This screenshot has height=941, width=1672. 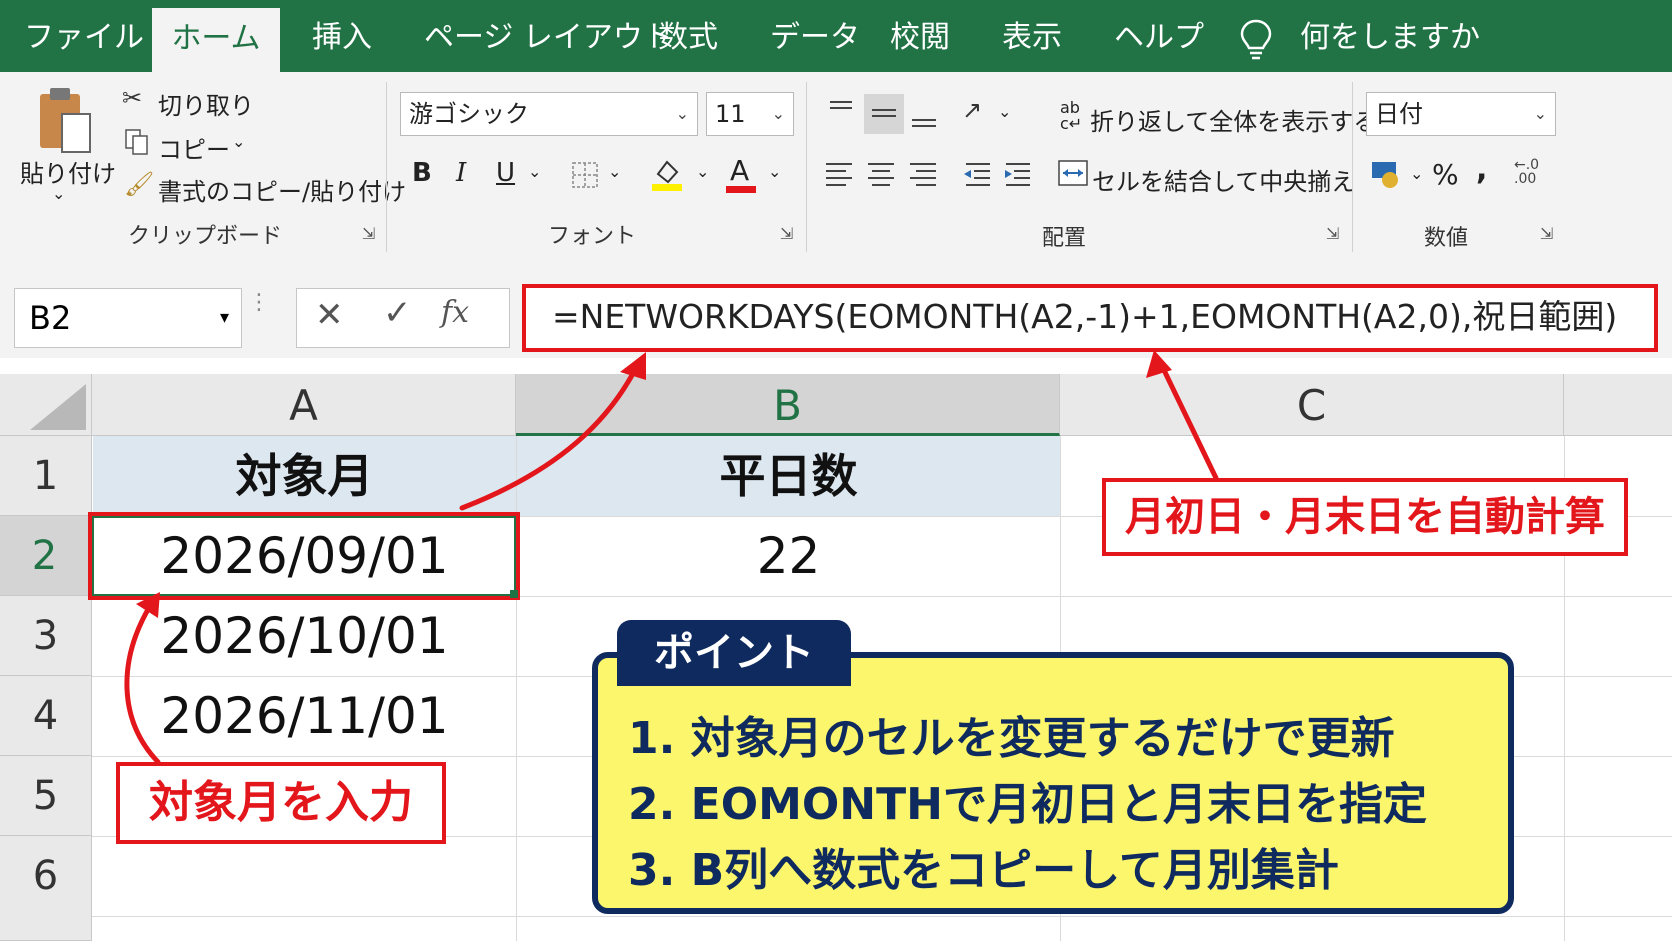 I want to click on arrow-input-to-a2, so click(x=142, y=684).